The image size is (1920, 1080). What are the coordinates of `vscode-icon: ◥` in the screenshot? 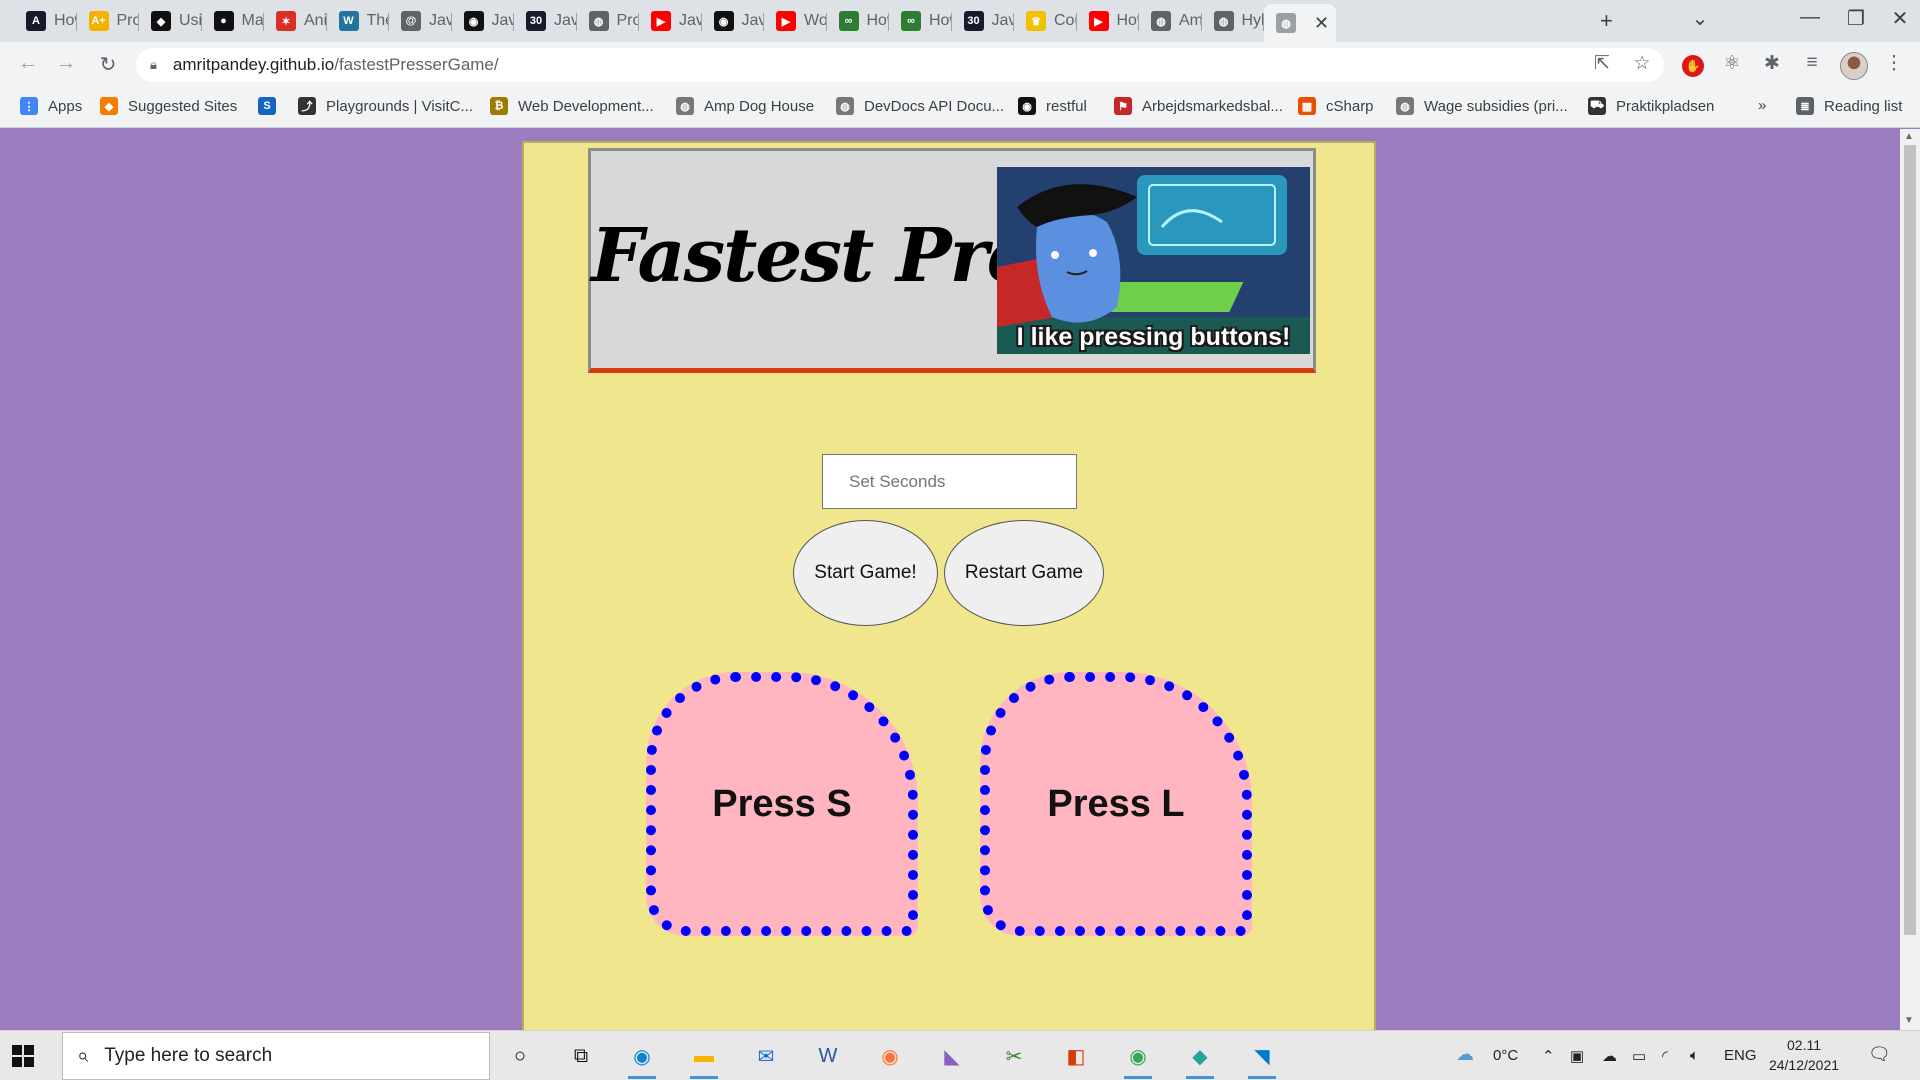 It's located at (1262, 1059).